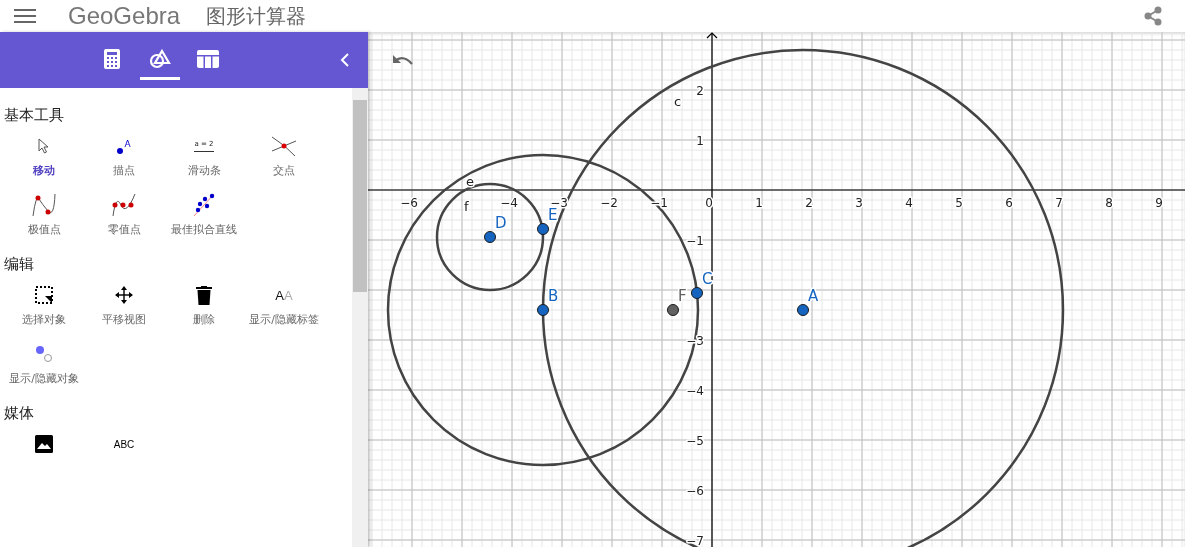 The height and width of the screenshot is (547, 1185). I want to click on image-icon, so click(44, 444).